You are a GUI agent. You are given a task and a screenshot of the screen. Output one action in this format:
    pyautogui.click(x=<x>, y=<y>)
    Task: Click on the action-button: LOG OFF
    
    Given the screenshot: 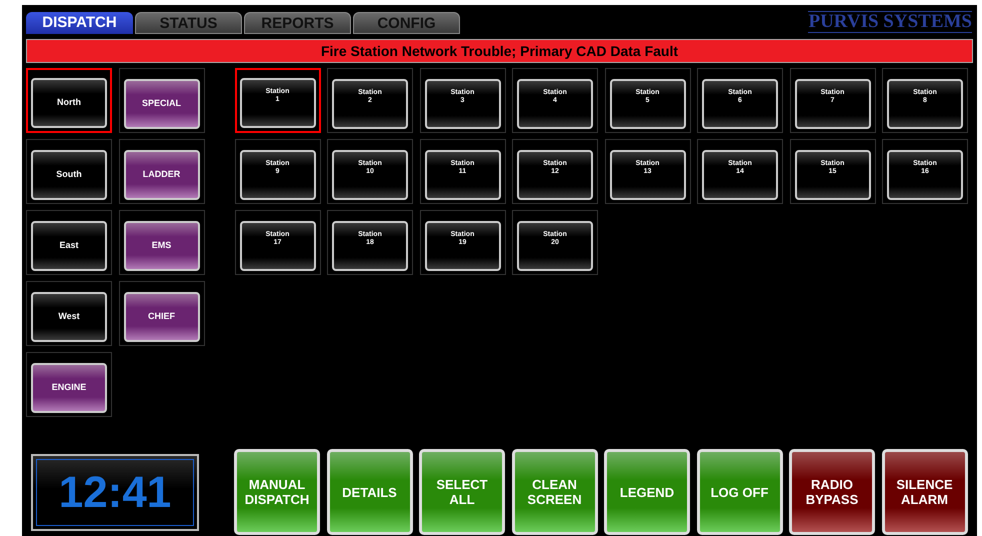 What is the action you would take?
    pyautogui.click(x=739, y=492)
    